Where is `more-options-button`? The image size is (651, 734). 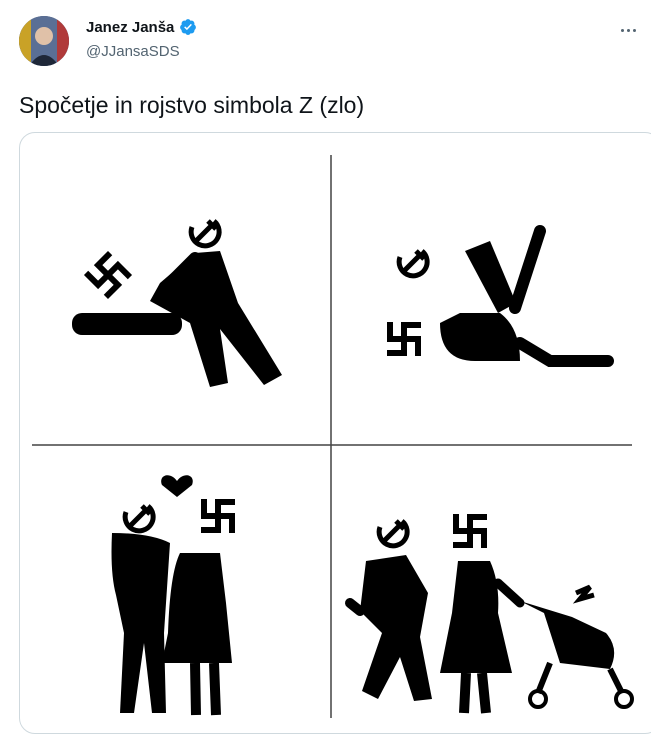 more-options-button is located at coordinates (629, 30).